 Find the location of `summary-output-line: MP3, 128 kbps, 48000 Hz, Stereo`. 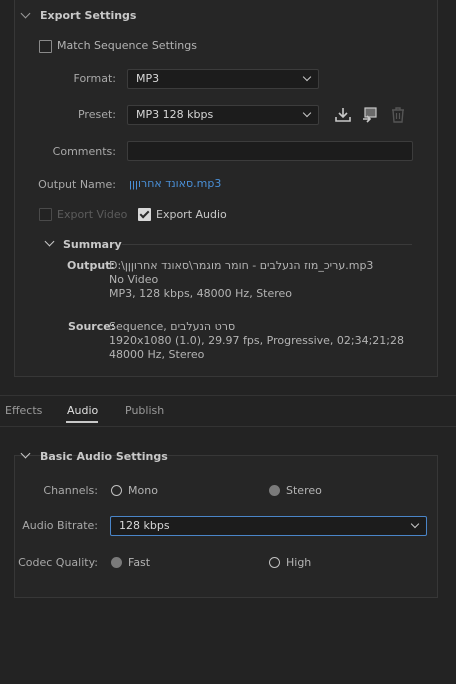

summary-output-line: MP3, 128 kbps, 48000 Hz, Stereo is located at coordinates (201, 293).